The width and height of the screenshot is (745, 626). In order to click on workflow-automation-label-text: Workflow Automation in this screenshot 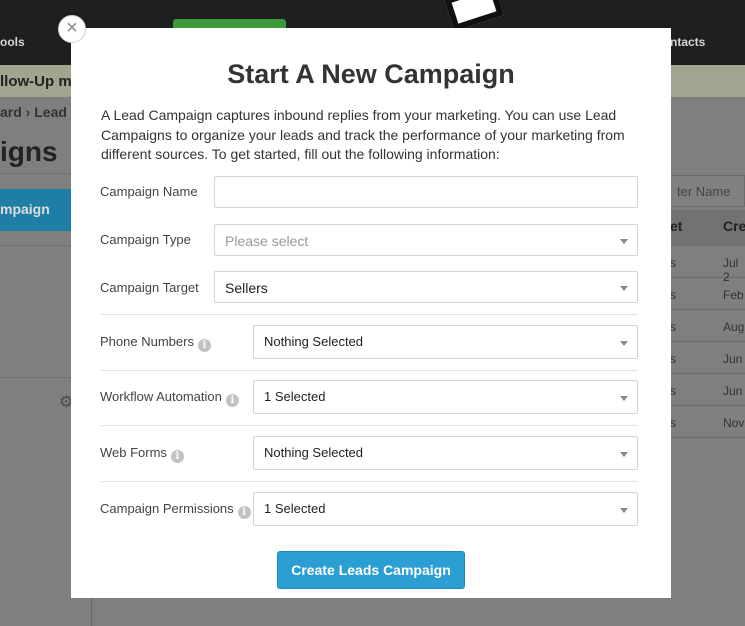, I will do `click(161, 396)`.